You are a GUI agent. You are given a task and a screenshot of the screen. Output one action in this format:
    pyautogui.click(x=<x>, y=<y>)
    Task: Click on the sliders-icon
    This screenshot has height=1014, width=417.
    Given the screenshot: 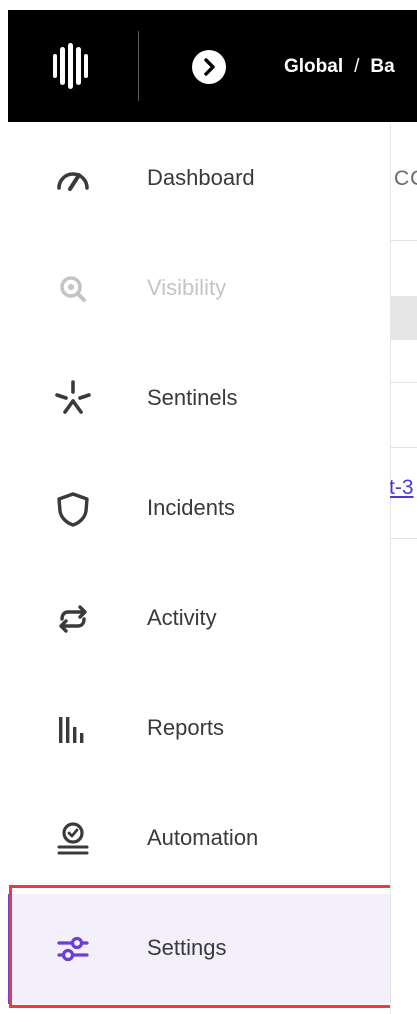 What is the action you would take?
    pyautogui.click(x=73, y=949)
    